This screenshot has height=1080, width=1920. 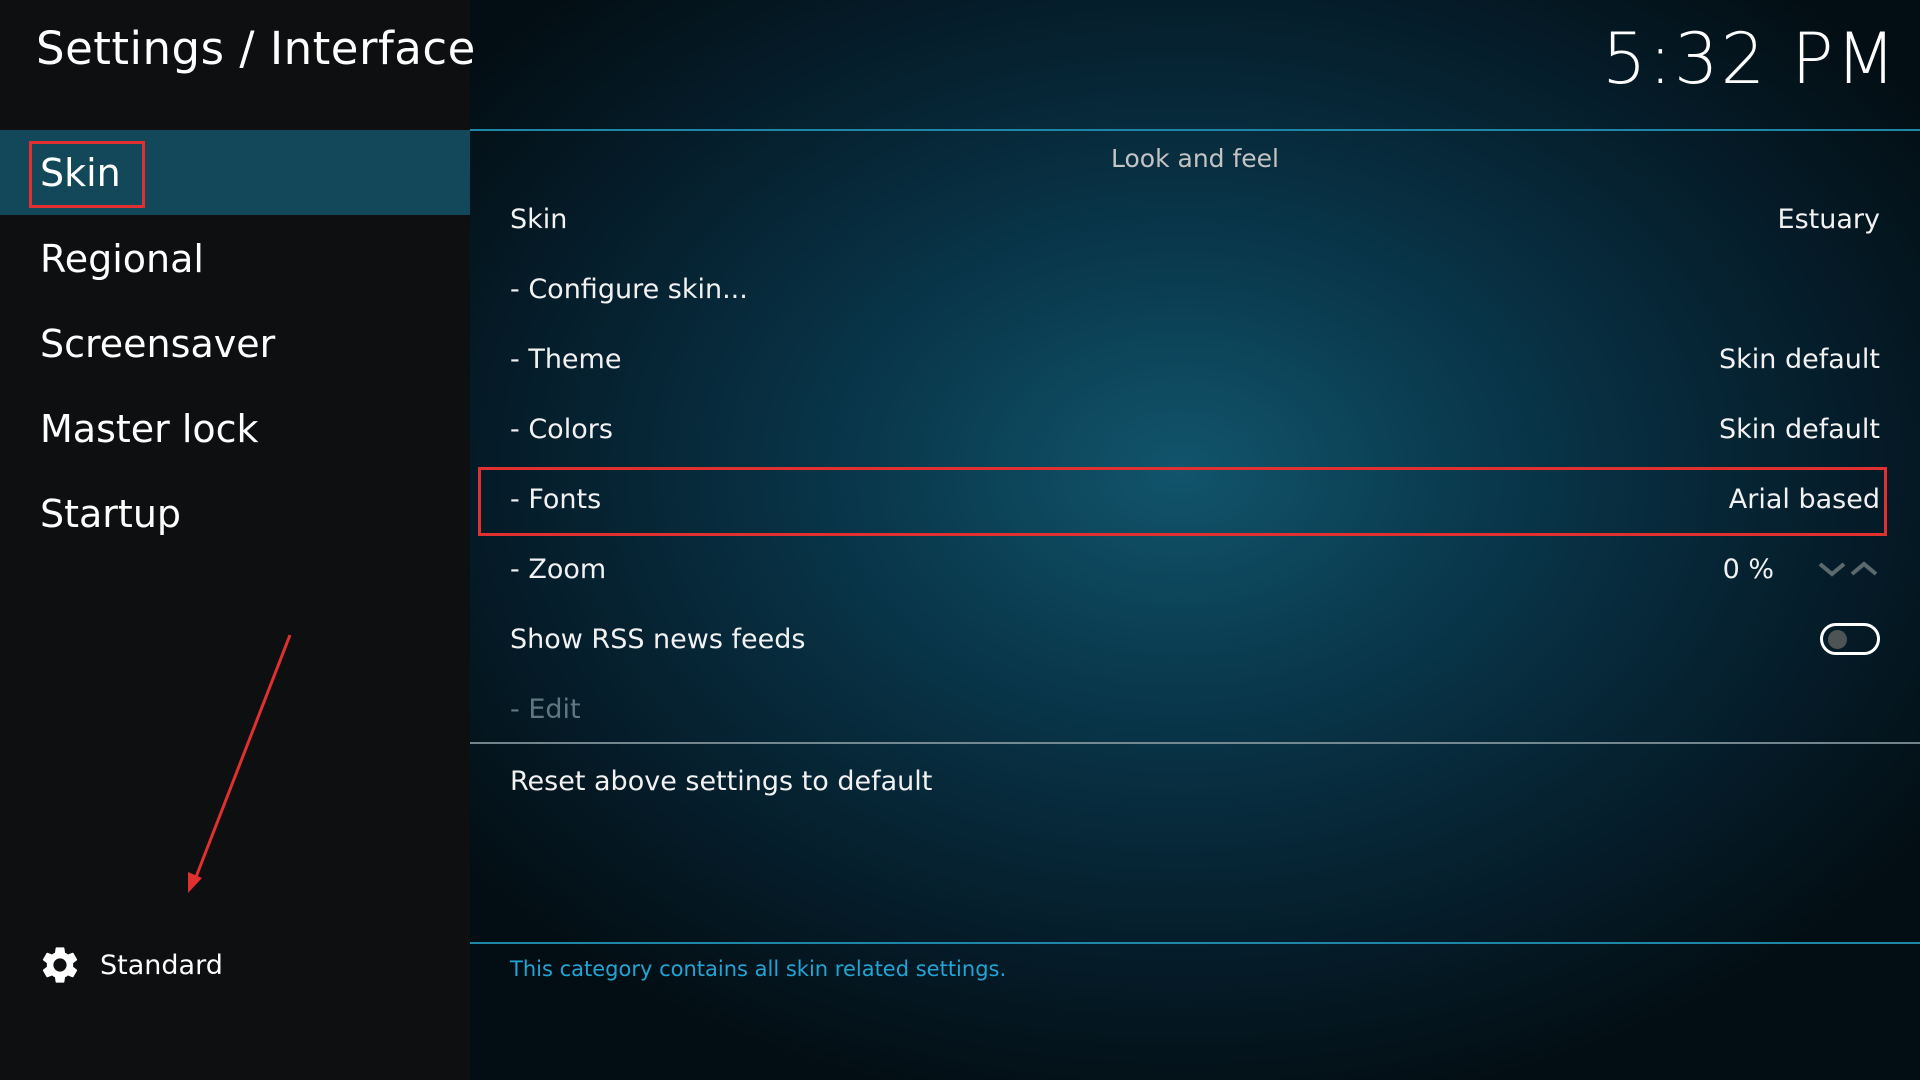 What do you see at coordinates (235, 513) in the screenshot?
I see `sidebar-item-startup: Startup` at bounding box center [235, 513].